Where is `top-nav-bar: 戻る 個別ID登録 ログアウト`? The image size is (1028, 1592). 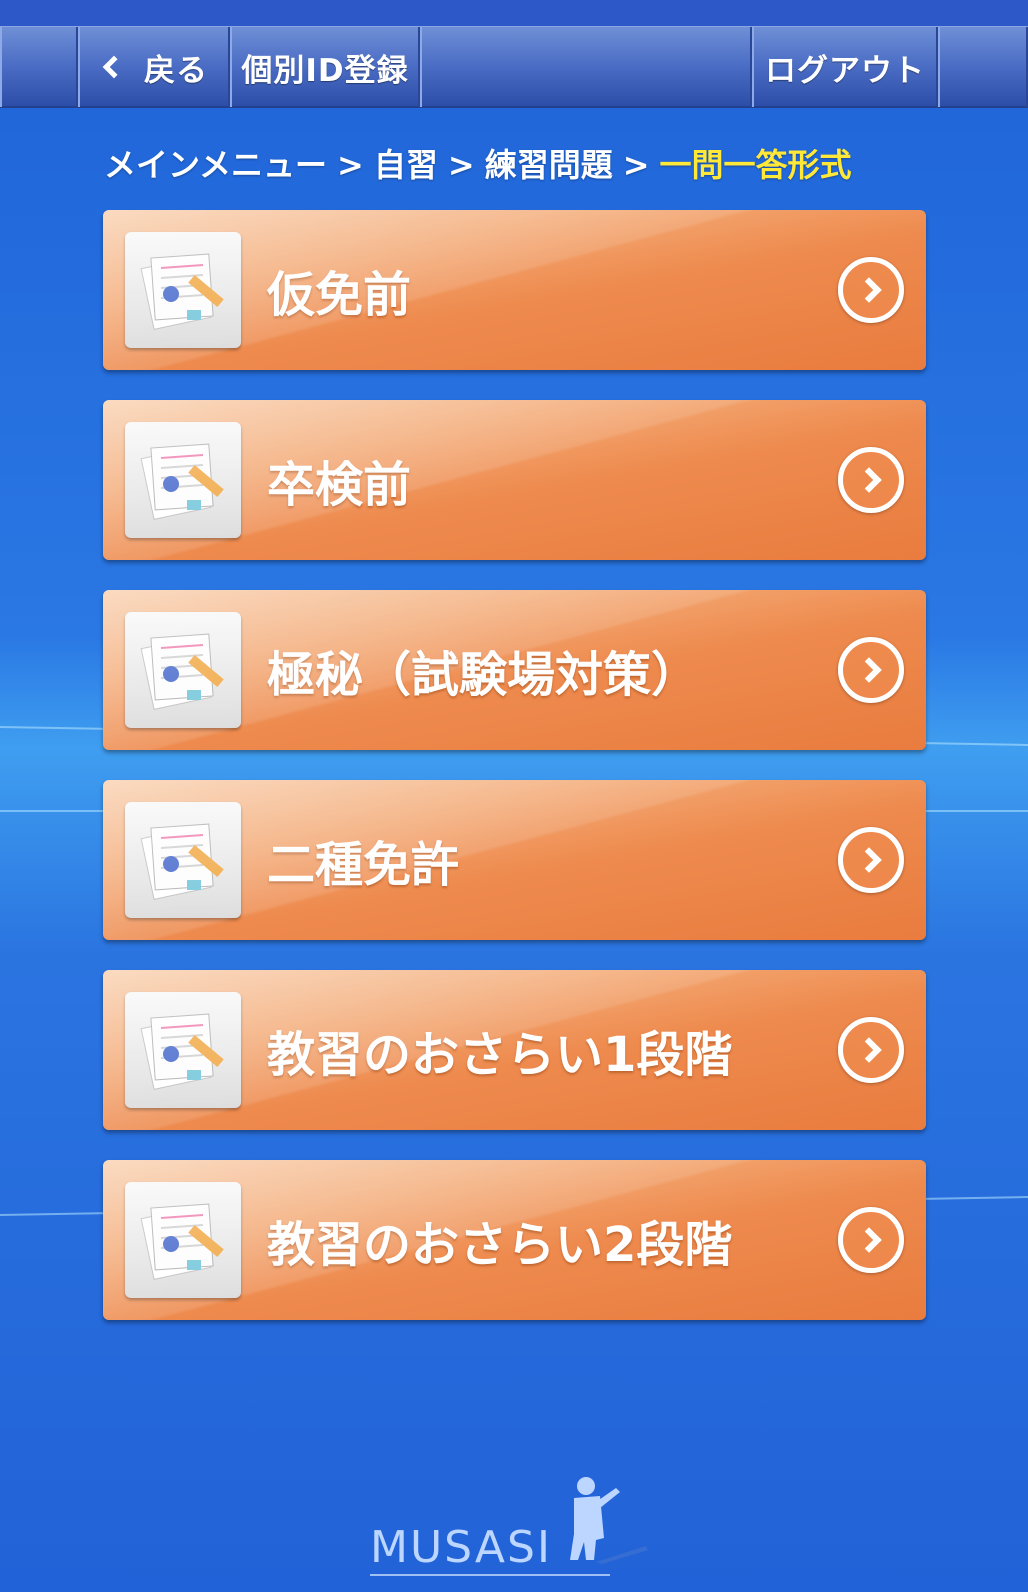 top-nav-bar: 戻る 個別ID登録 ログアウト is located at coordinates (514, 67).